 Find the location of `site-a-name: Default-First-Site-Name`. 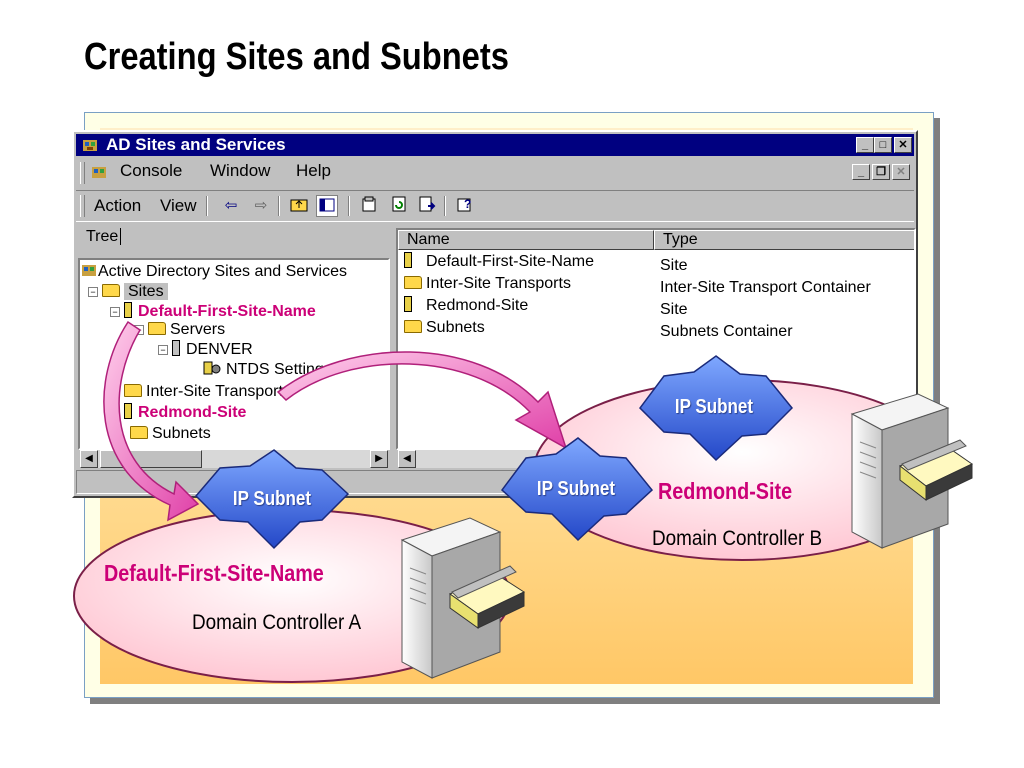

site-a-name: Default-First-Site-Name is located at coordinates (214, 573).